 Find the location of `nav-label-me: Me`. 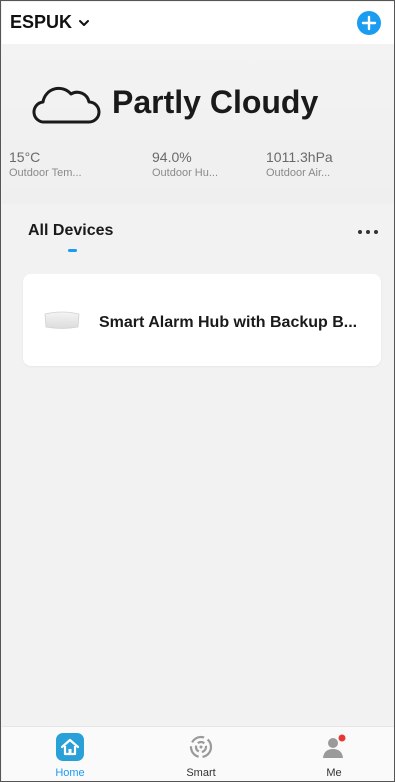

nav-label-me: Me is located at coordinates (334, 773).